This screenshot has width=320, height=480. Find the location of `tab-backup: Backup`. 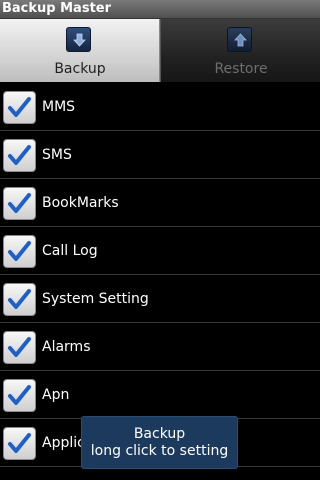

tab-backup: Backup is located at coordinates (80, 50).